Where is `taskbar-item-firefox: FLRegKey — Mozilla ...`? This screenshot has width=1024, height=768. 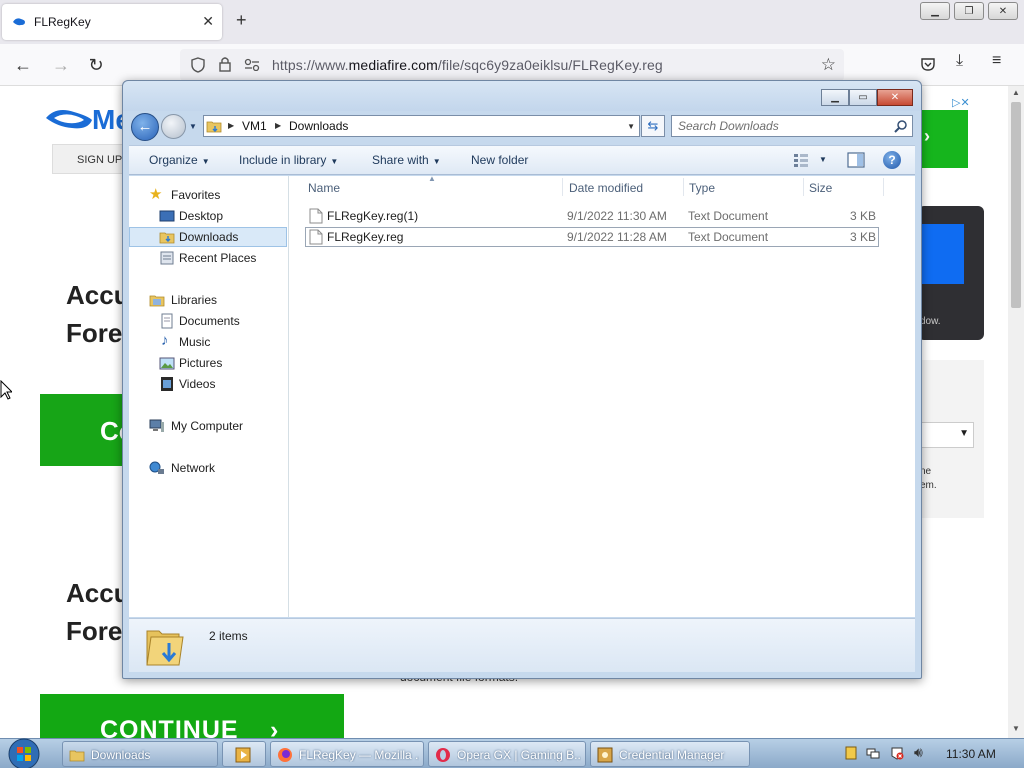 taskbar-item-firefox: FLRegKey — Mozilla ... is located at coordinates (347, 754).